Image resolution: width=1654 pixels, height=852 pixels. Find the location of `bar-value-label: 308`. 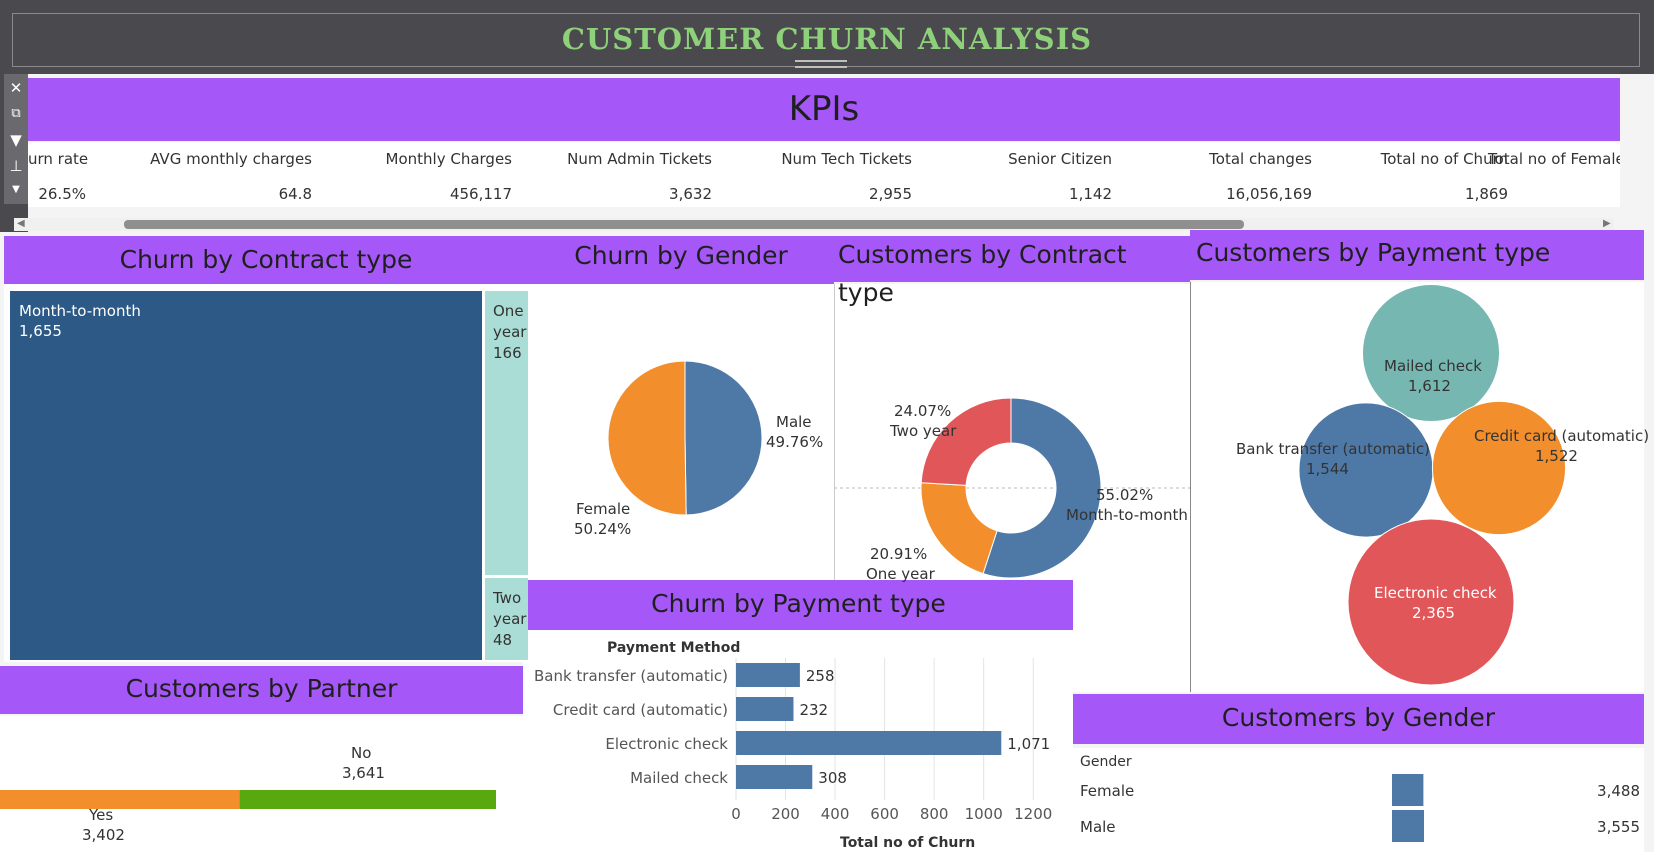

bar-value-label: 308 is located at coordinates (832, 778).